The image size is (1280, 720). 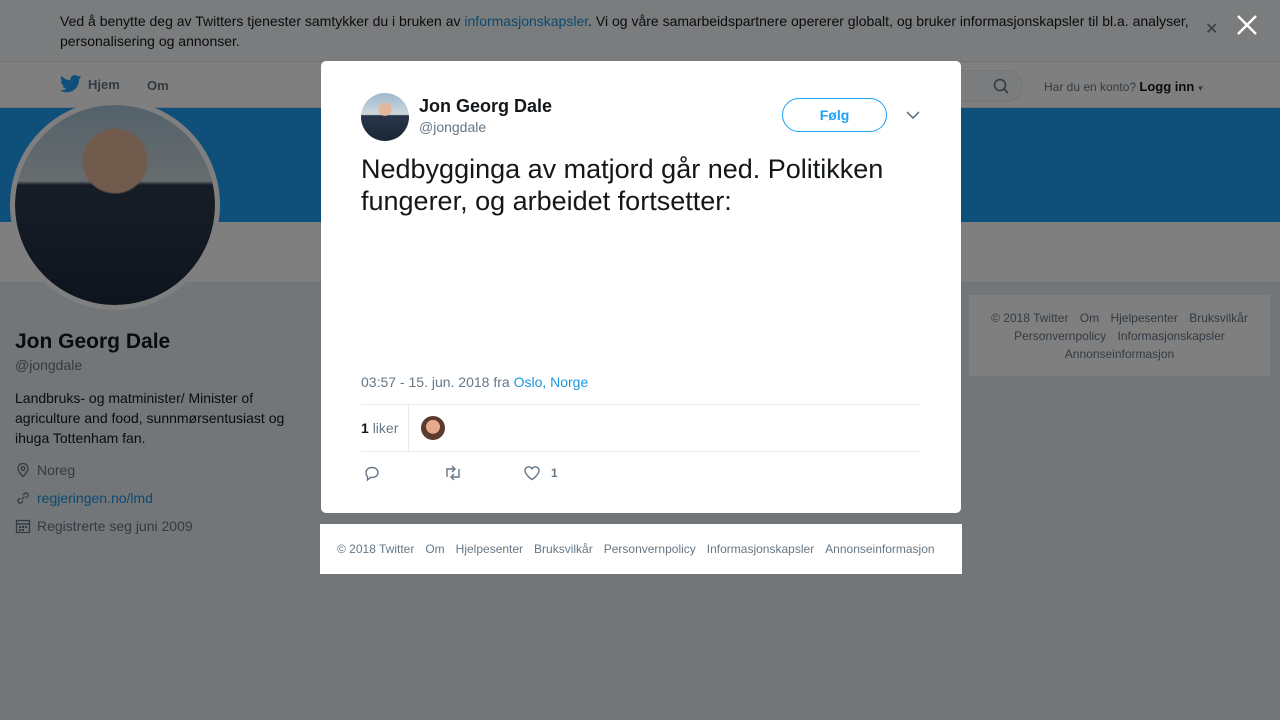 What do you see at coordinates (554, 473) in the screenshot?
I see `like-count: 1` at bounding box center [554, 473].